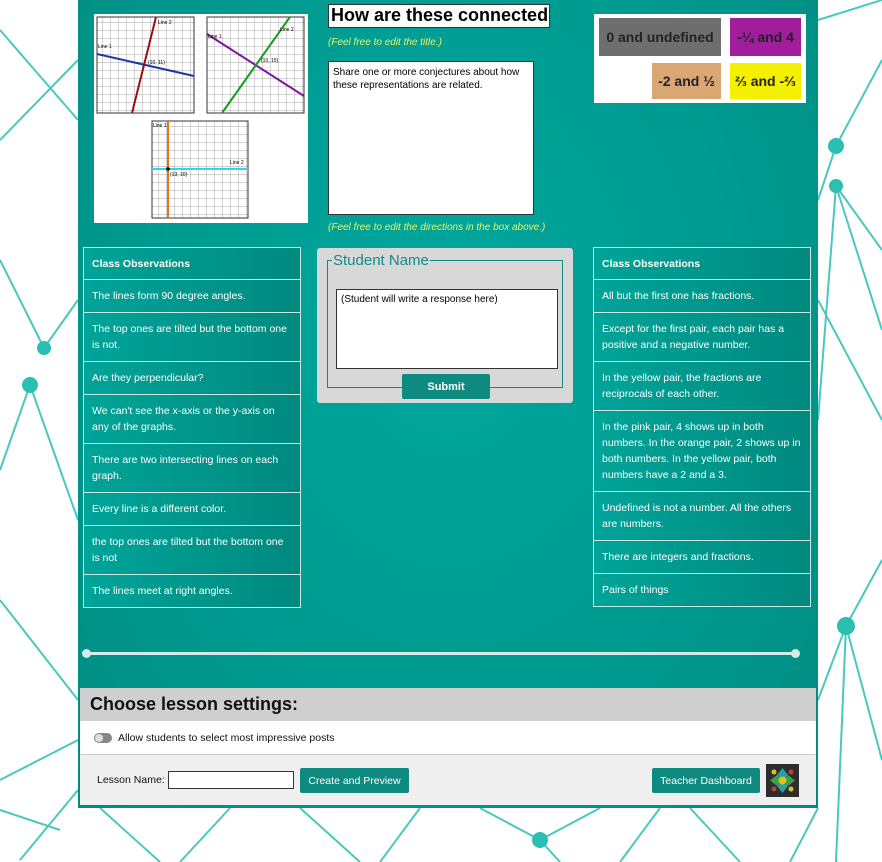 Image resolution: width=882 pixels, height=862 pixels. Describe the element at coordinates (381, 260) in the screenshot. I see `student-name: Student Name` at that location.